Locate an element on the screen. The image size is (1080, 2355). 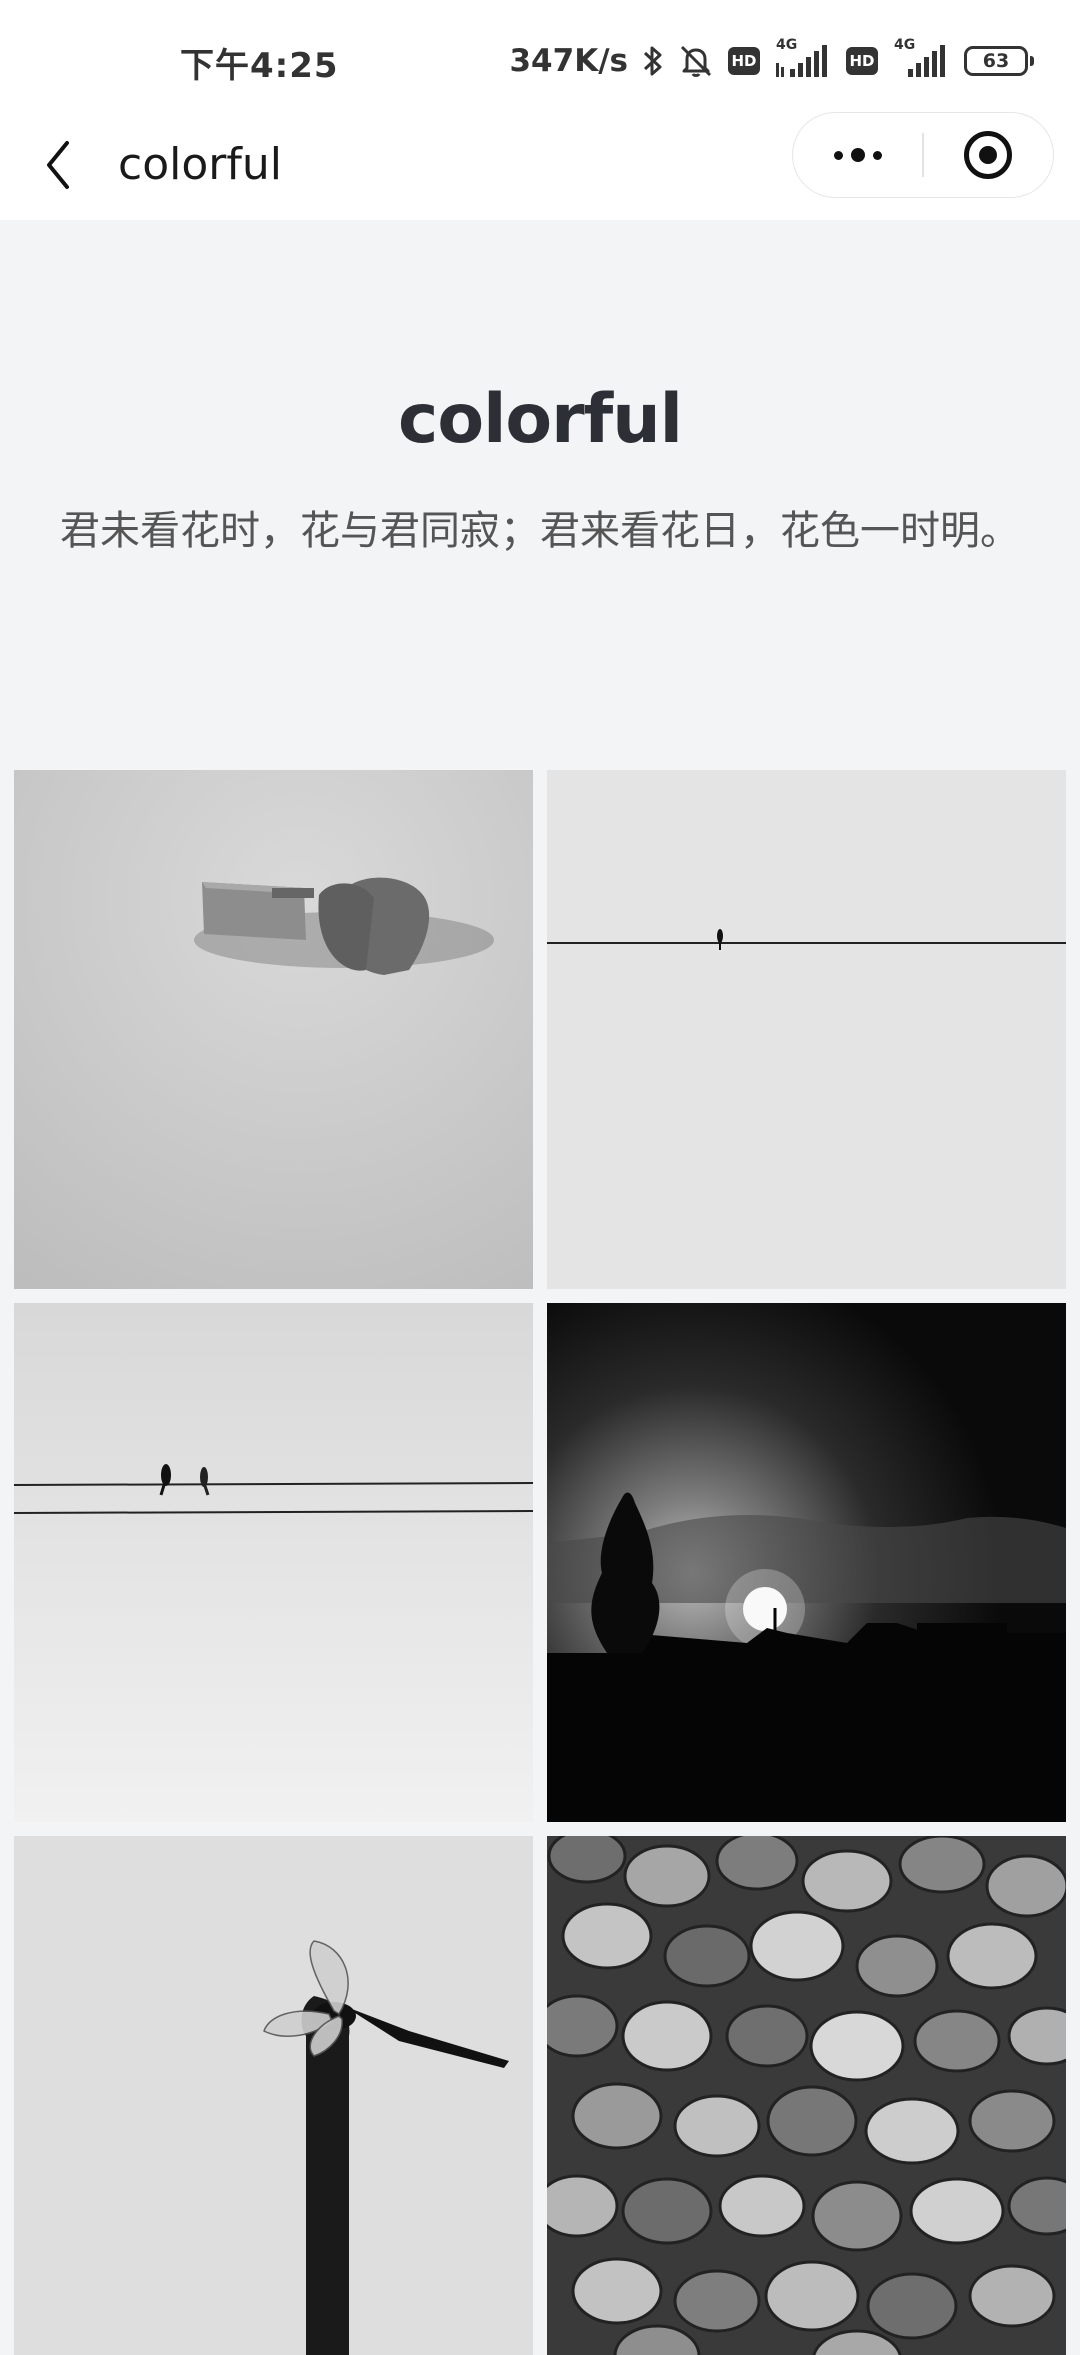
clams-image is located at coordinates (806, 2095).